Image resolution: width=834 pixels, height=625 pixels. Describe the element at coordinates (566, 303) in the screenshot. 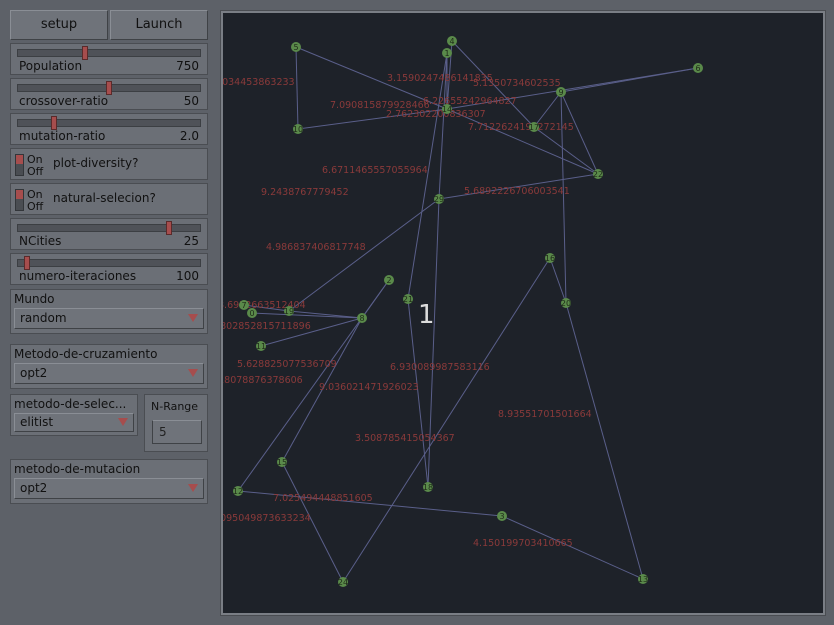

I see `city-node: 20` at that location.